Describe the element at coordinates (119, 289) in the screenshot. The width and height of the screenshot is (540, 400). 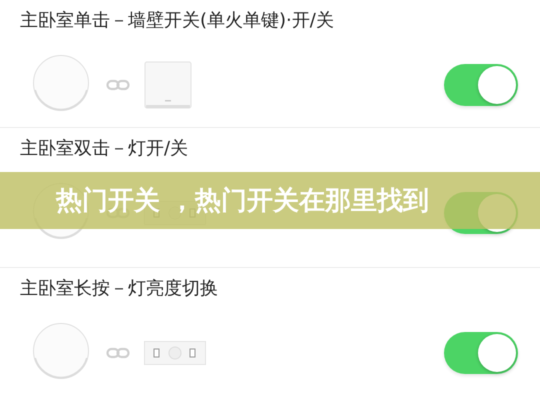
I see `rule-title: 主卧室长按－灯亮度切换` at that location.